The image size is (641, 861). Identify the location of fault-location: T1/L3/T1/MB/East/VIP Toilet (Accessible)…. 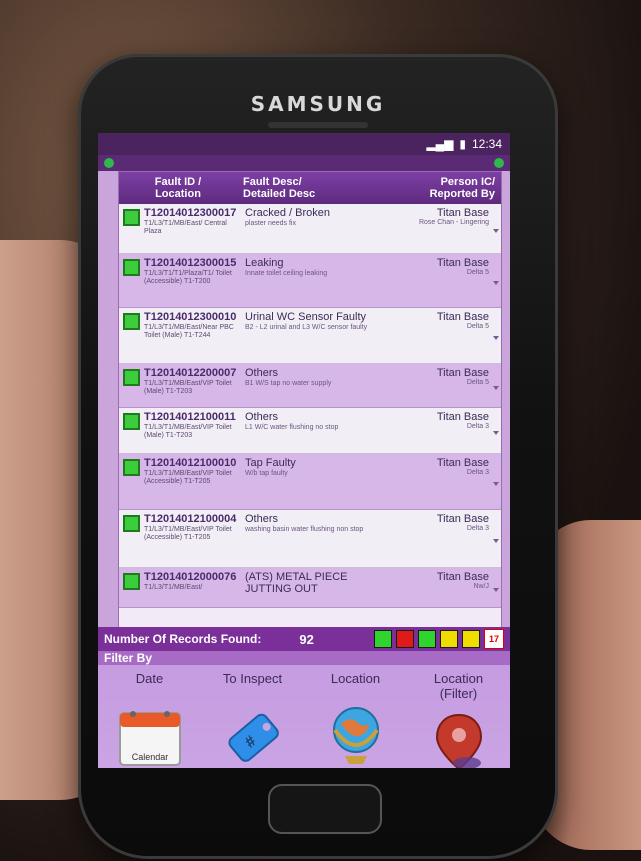
(188, 477).